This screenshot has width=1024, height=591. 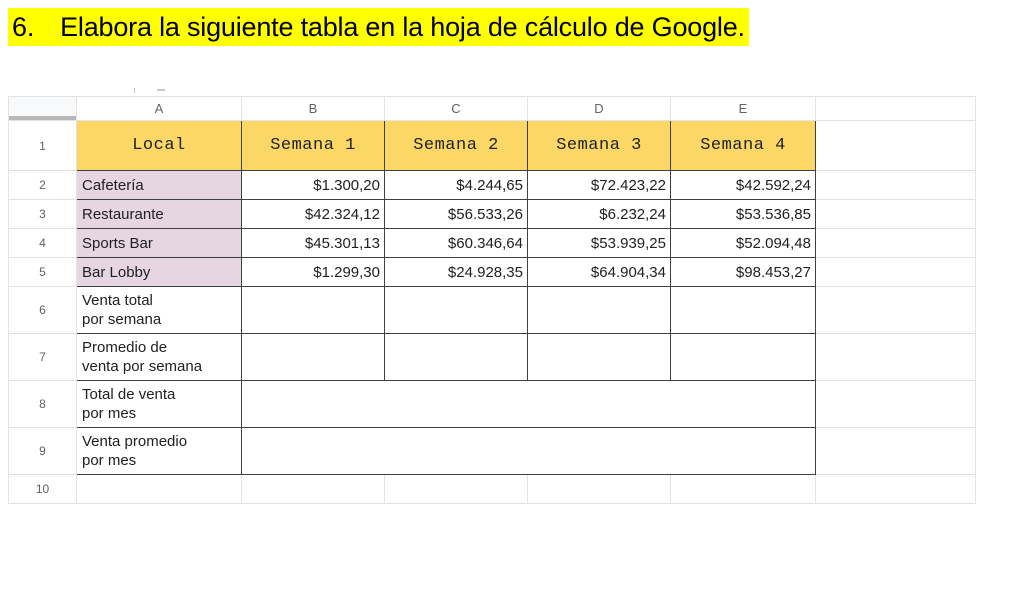 I want to click on row-header-1: 1, so click(x=42, y=145).